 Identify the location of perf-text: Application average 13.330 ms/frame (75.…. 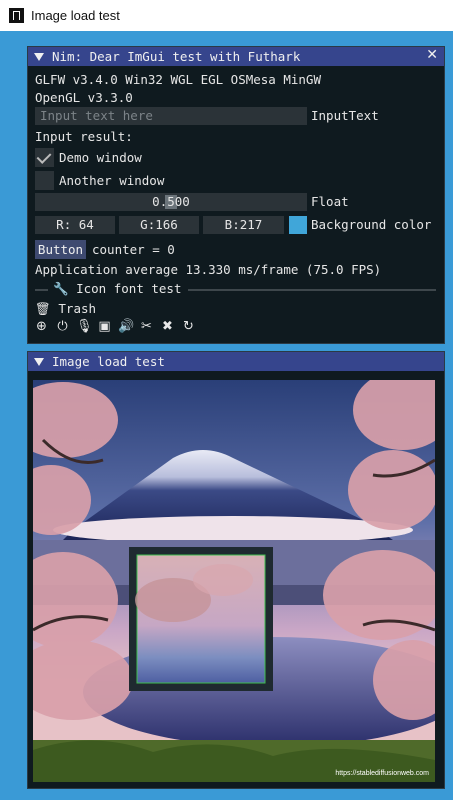
(208, 269).